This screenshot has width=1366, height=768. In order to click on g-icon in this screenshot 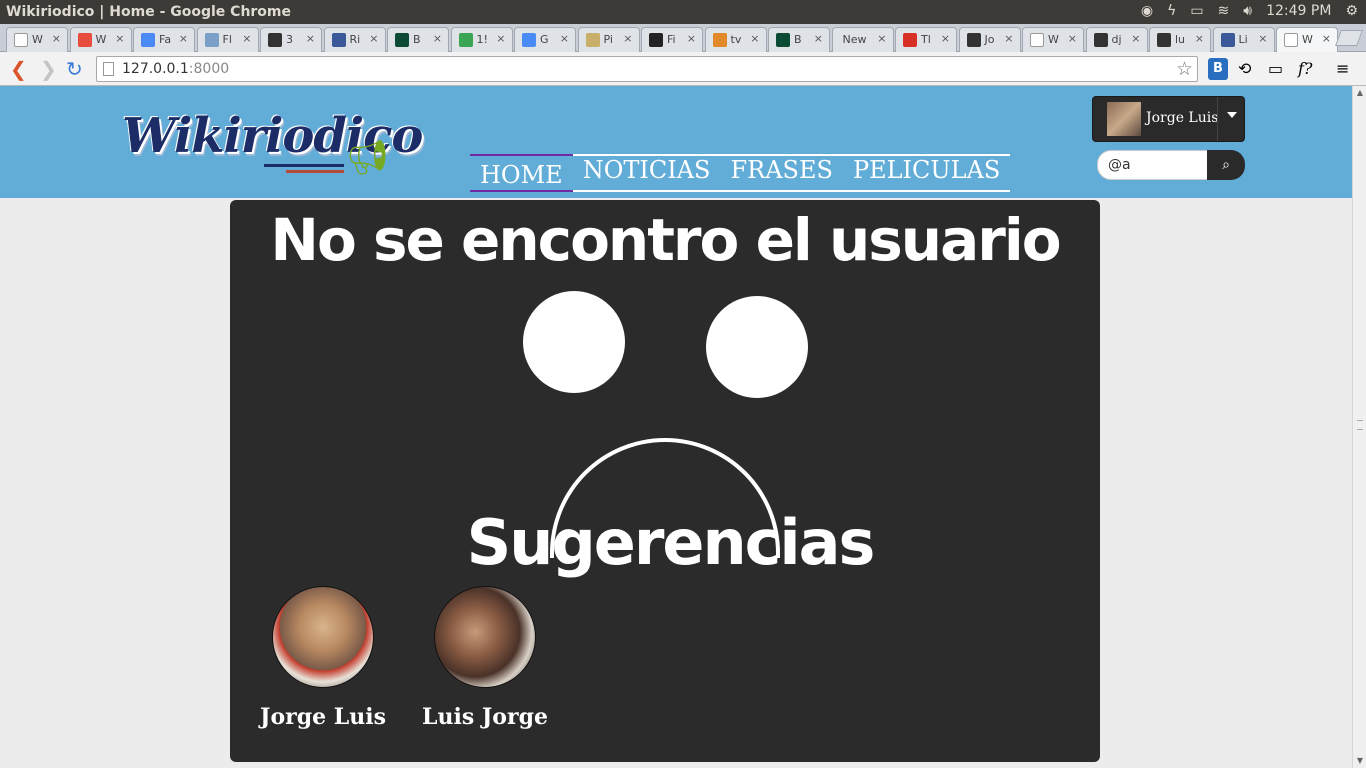, I will do `click(592, 40)`.